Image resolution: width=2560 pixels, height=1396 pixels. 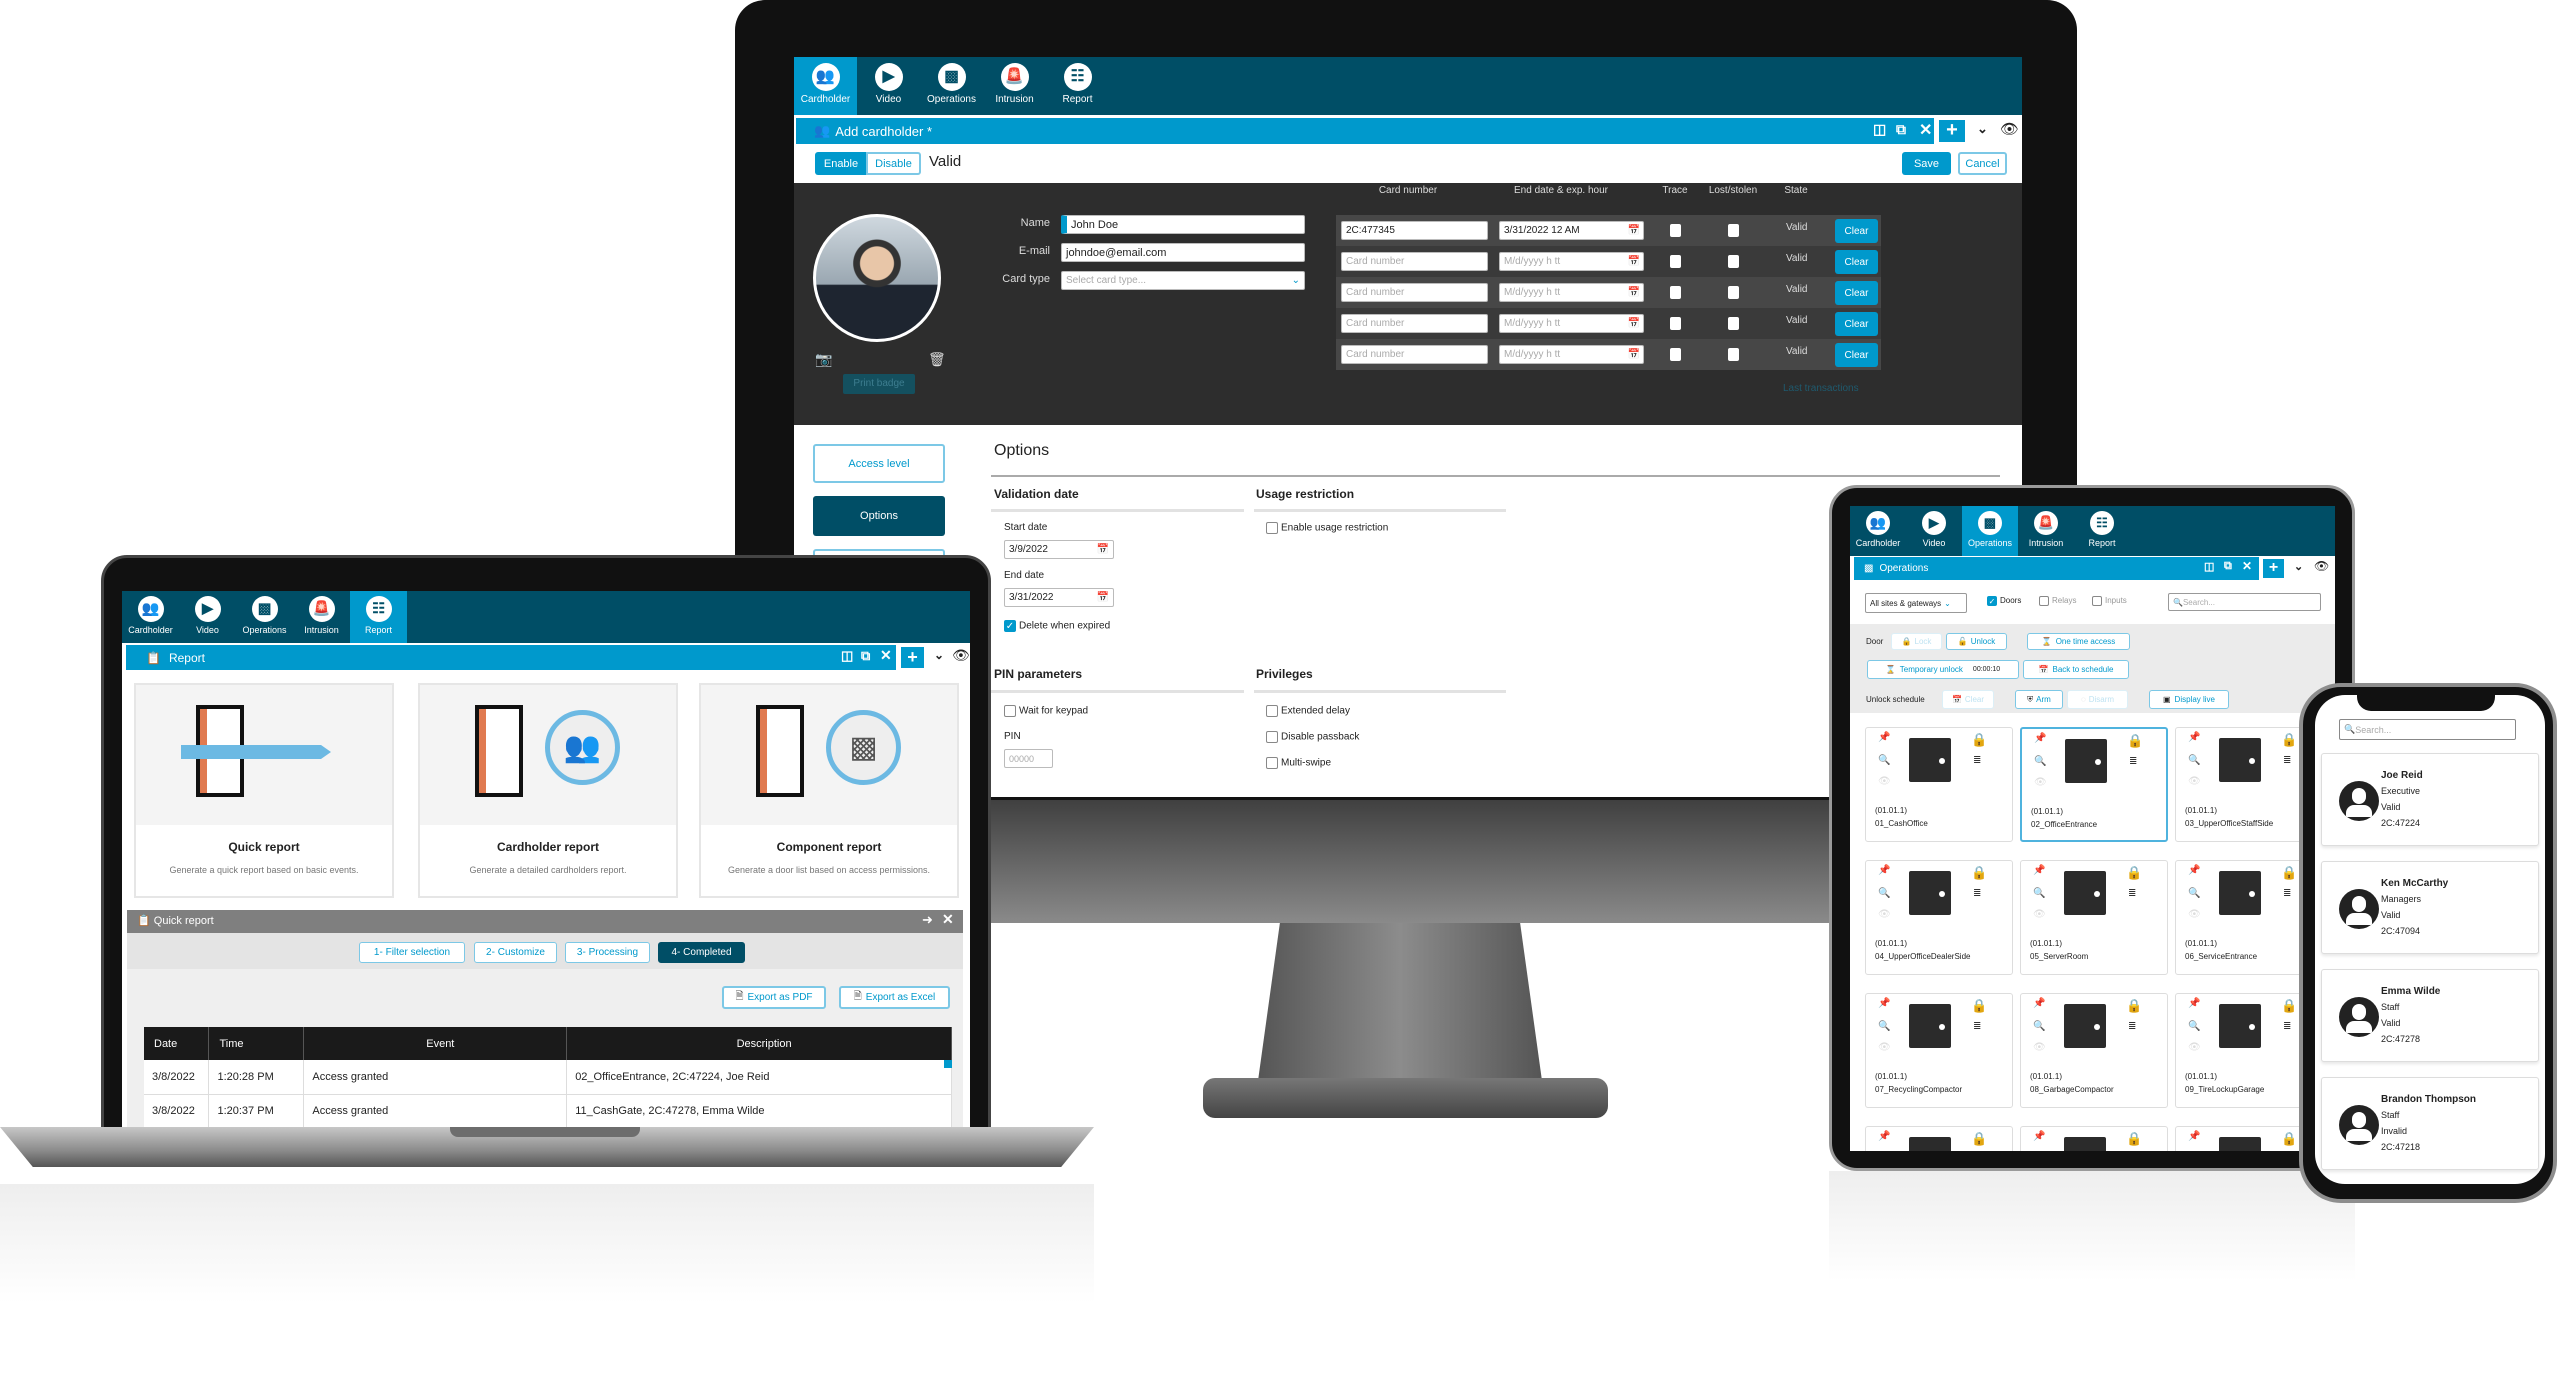 What do you see at coordinates (607, 952) in the screenshot?
I see `step-3: 3- Processing` at bounding box center [607, 952].